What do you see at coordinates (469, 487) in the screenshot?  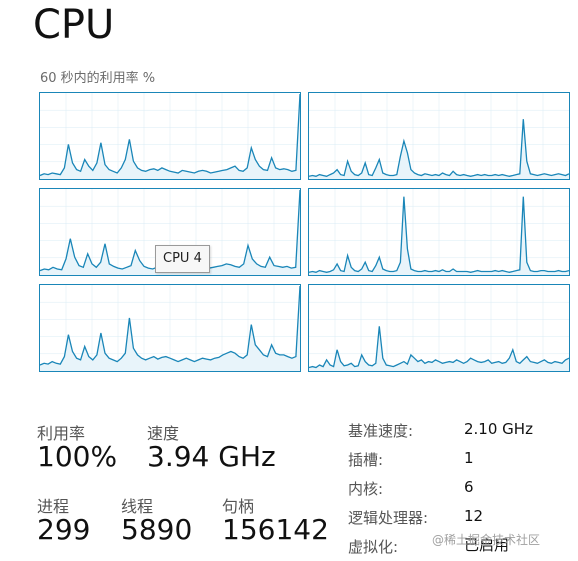 I see `cores-value: 6` at bounding box center [469, 487].